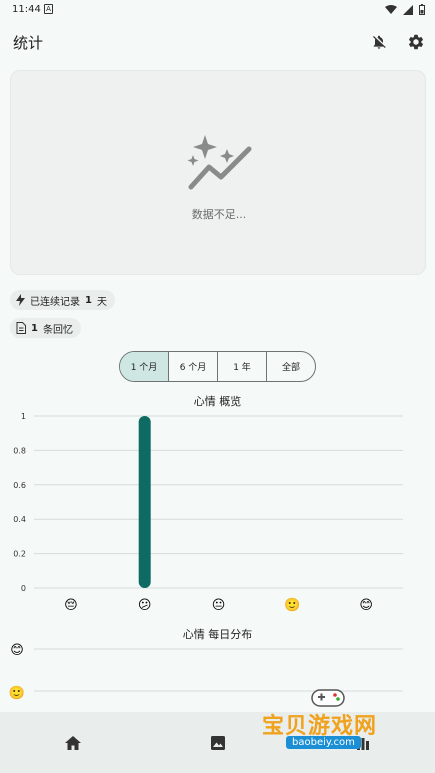 Image resolution: width=435 pixels, height=773 pixels. I want to click on streak-suffix: 天, so click(101, 302).